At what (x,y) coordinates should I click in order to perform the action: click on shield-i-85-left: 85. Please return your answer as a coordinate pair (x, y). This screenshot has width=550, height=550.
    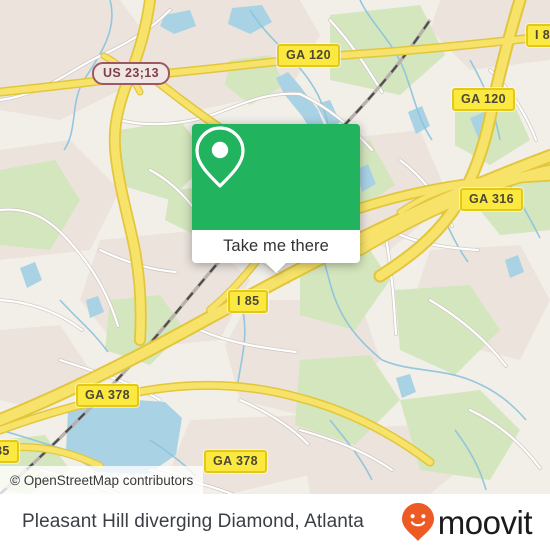
    Looking at the image, I should click on (9, 451).